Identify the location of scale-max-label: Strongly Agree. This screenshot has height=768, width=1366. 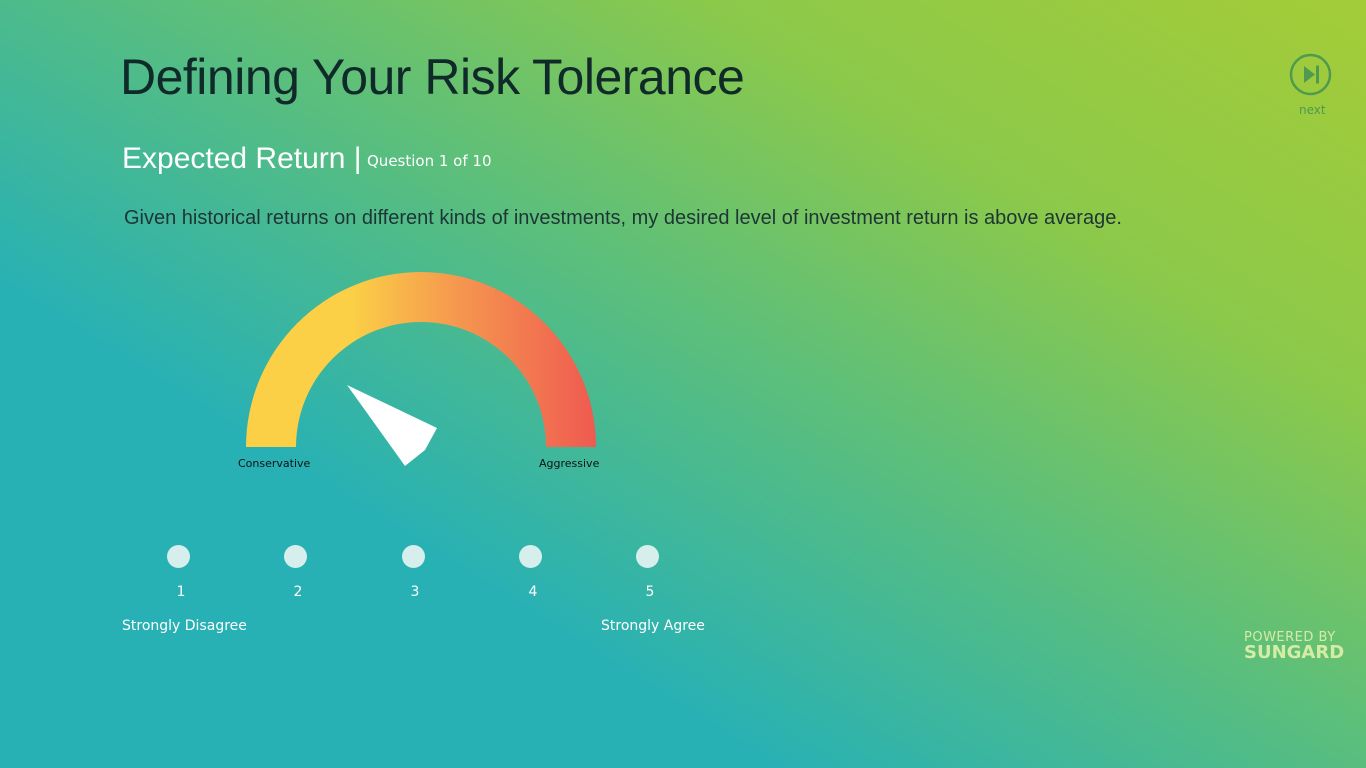
(653, 626).